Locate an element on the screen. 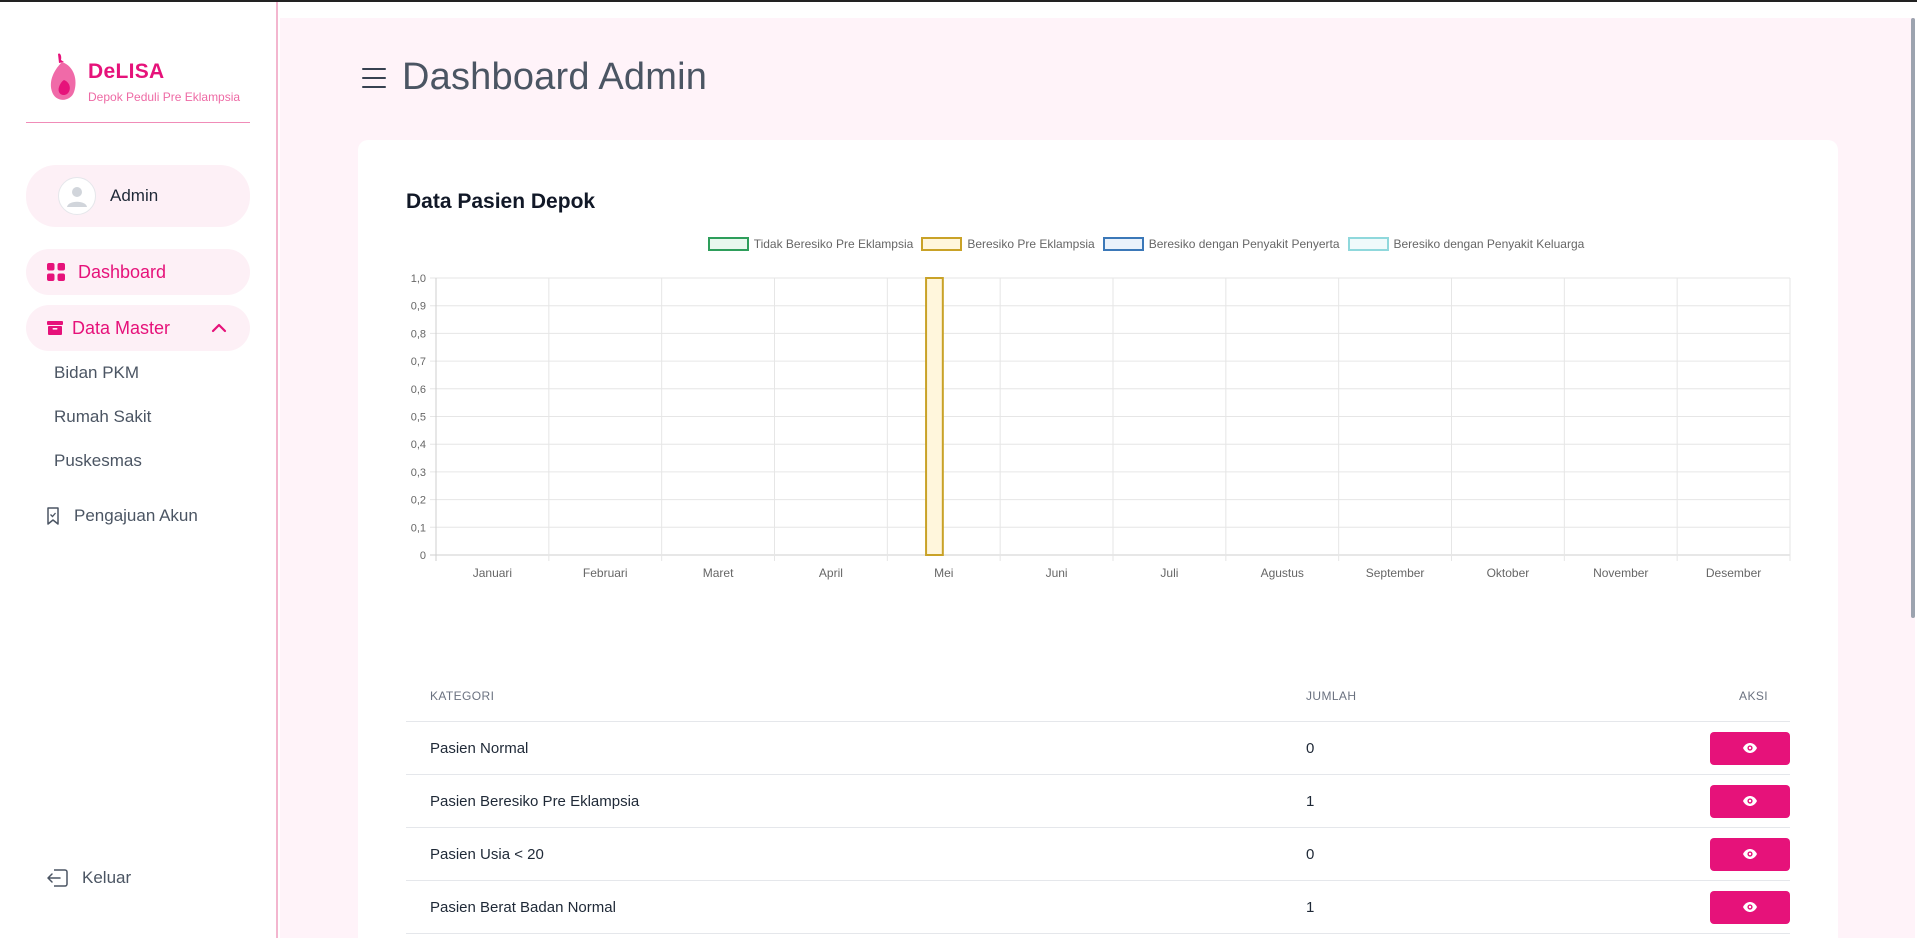  sidebar-item-label: Pengajuan Akun is located at coordinates (136, 515).